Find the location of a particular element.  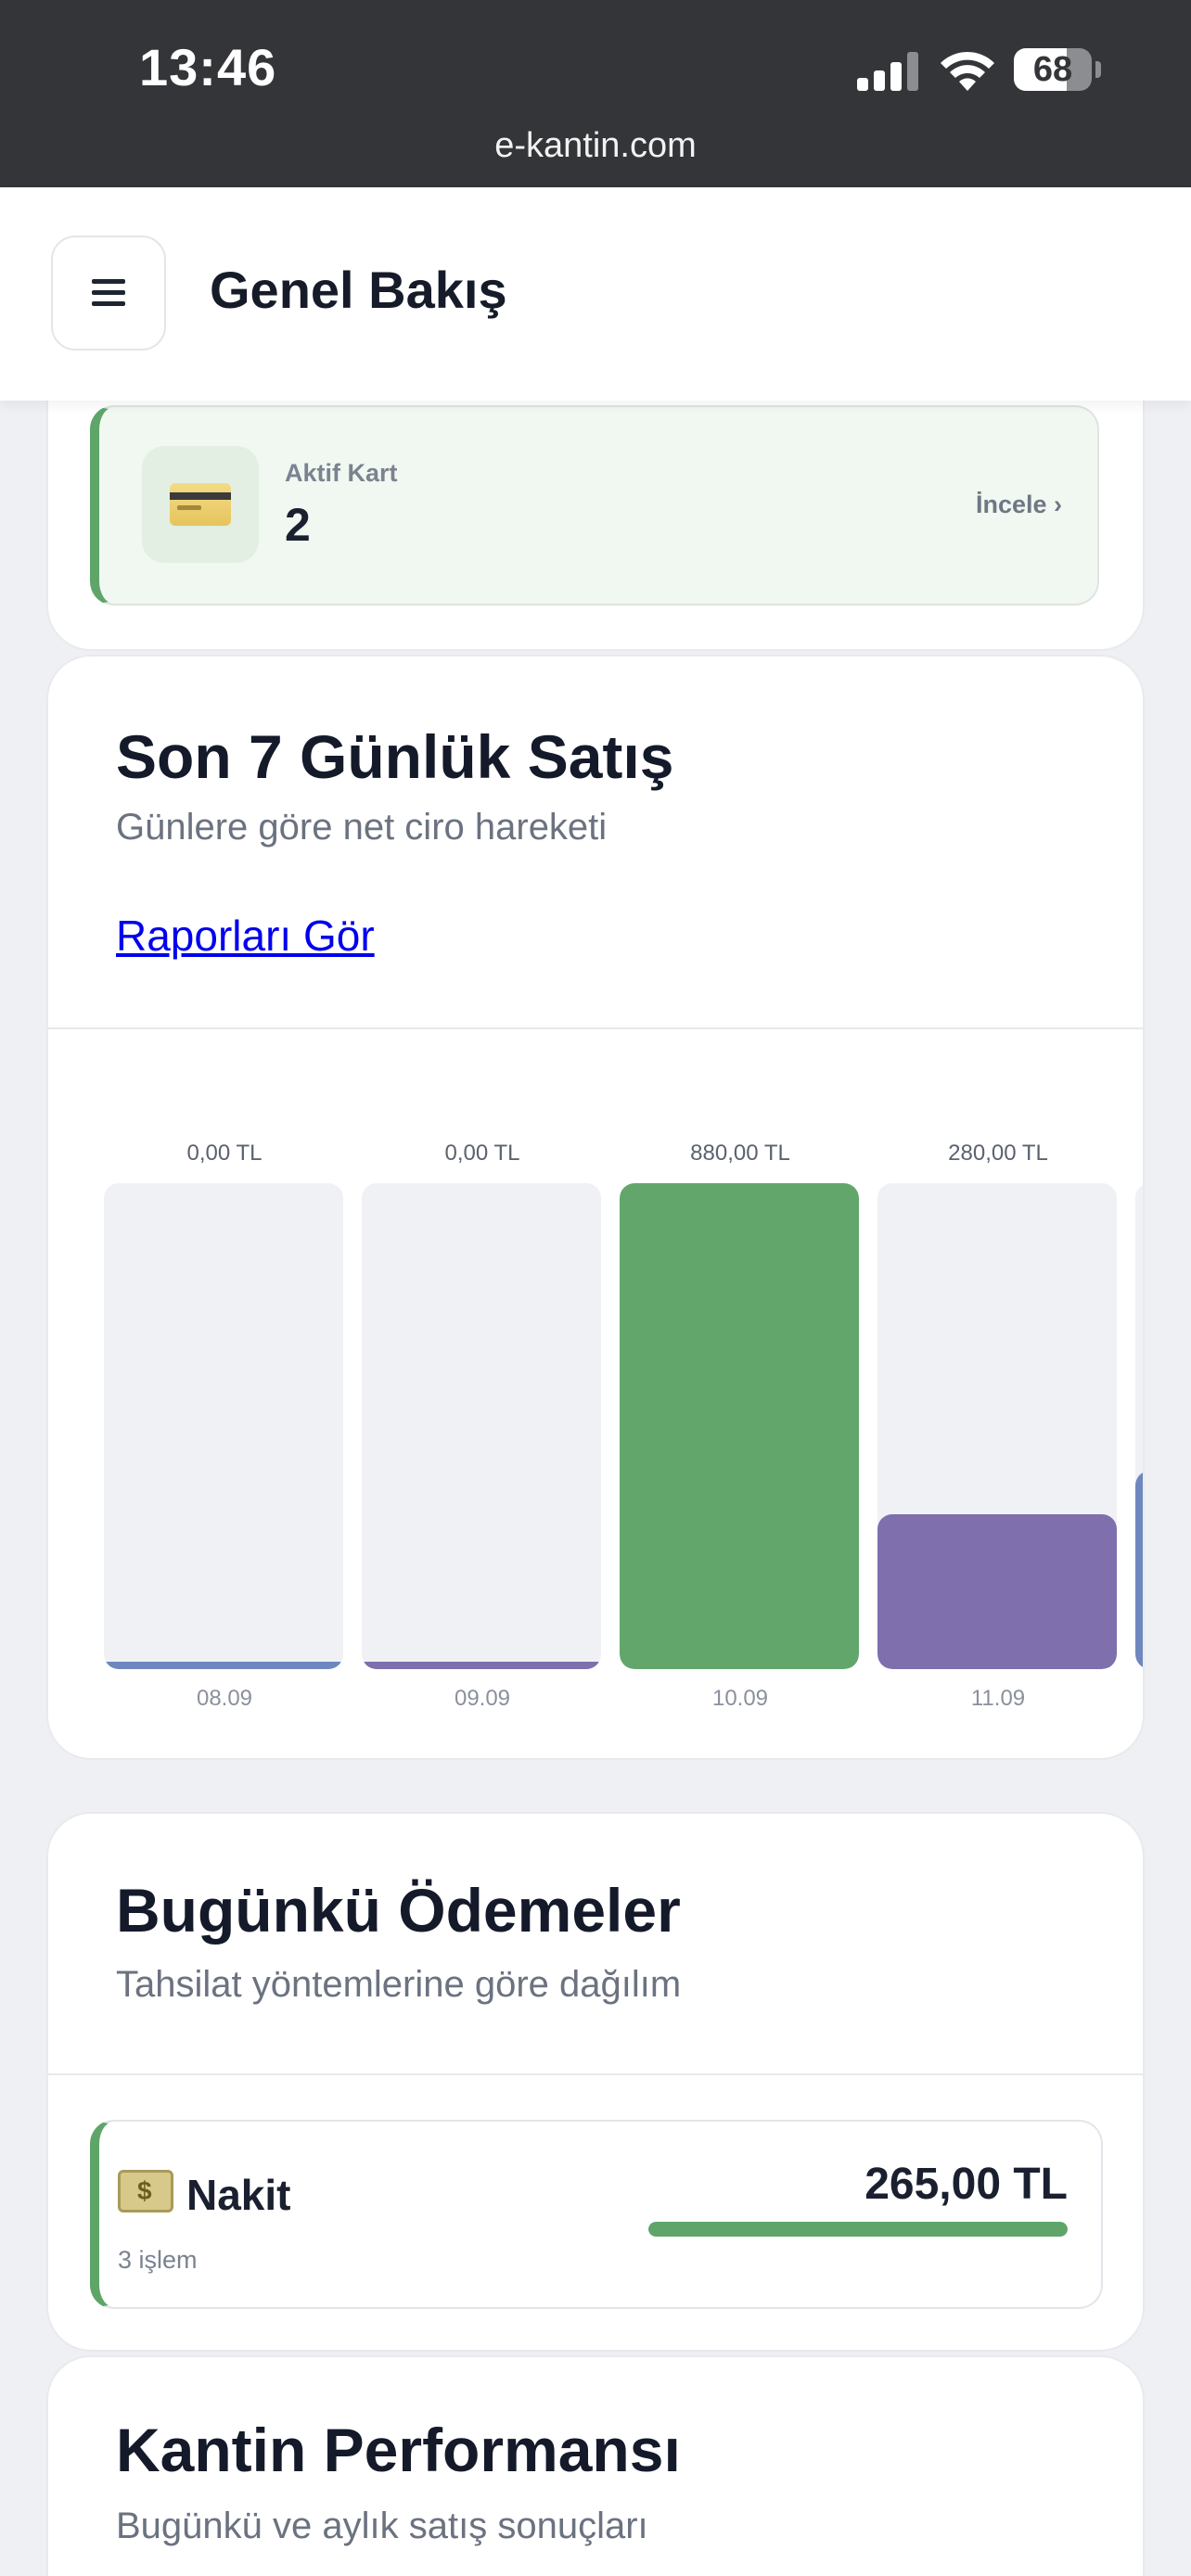

battery-icon: 68 is located at coordinates (1053, 69).